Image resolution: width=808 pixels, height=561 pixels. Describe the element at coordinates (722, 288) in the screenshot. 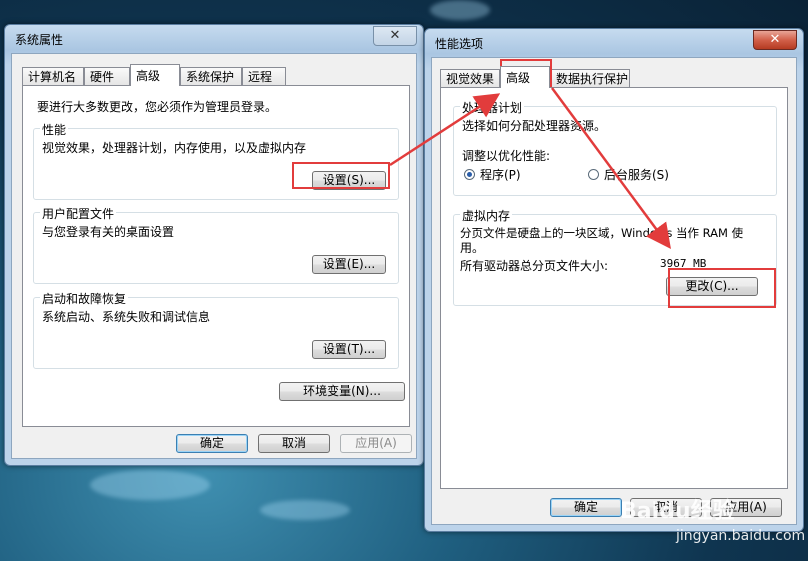

I see `highlight-change-button` at that location.